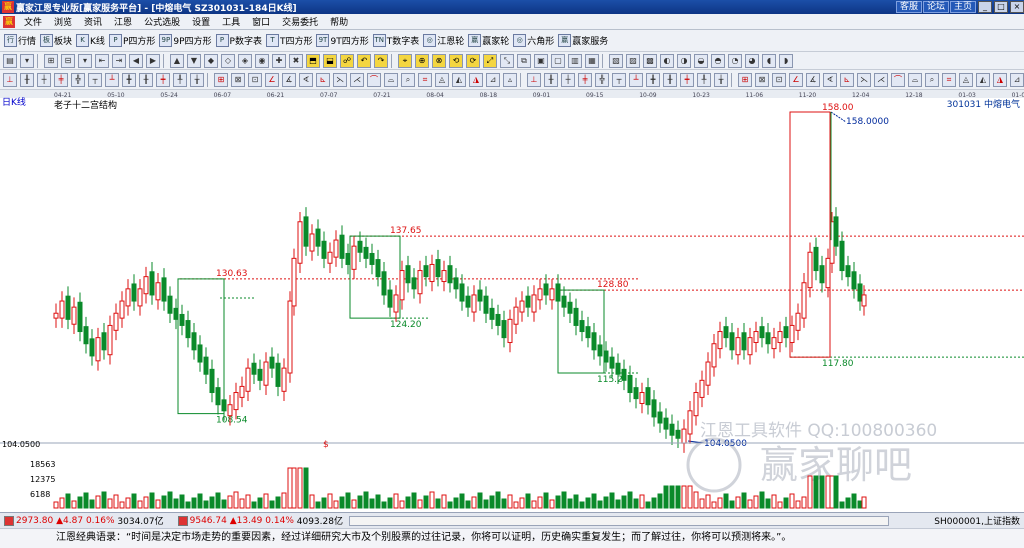 This screenshot has width=1024, height=548. Describe the element at coordinates (231, 21) in the screenshot. I see `menu-tools: 工具` at that location.